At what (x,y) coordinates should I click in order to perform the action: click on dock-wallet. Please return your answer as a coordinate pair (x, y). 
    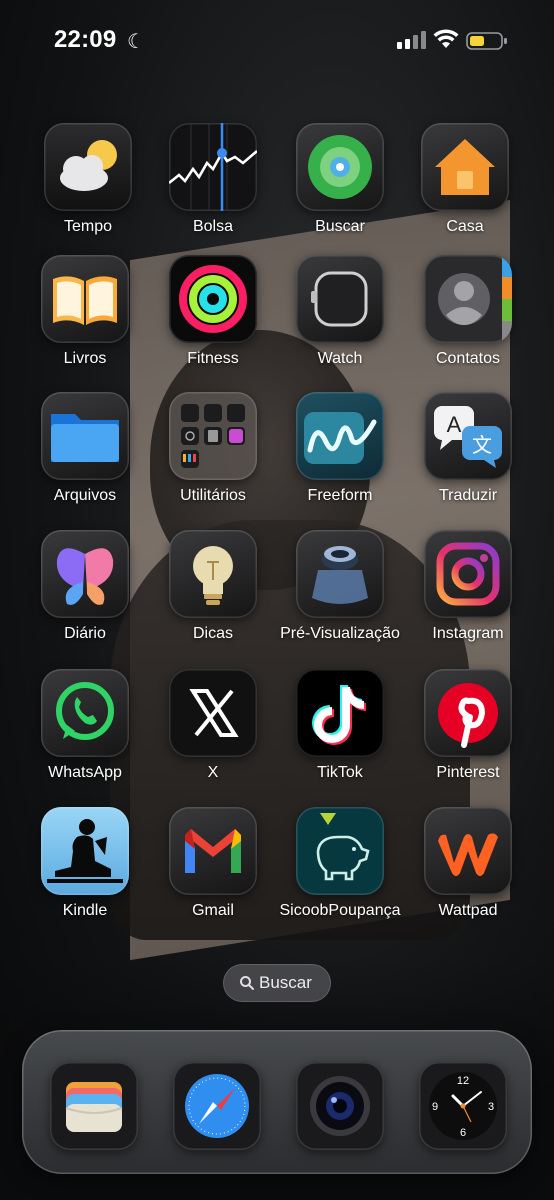
    Looking at the image, I should click on (94, 1100).